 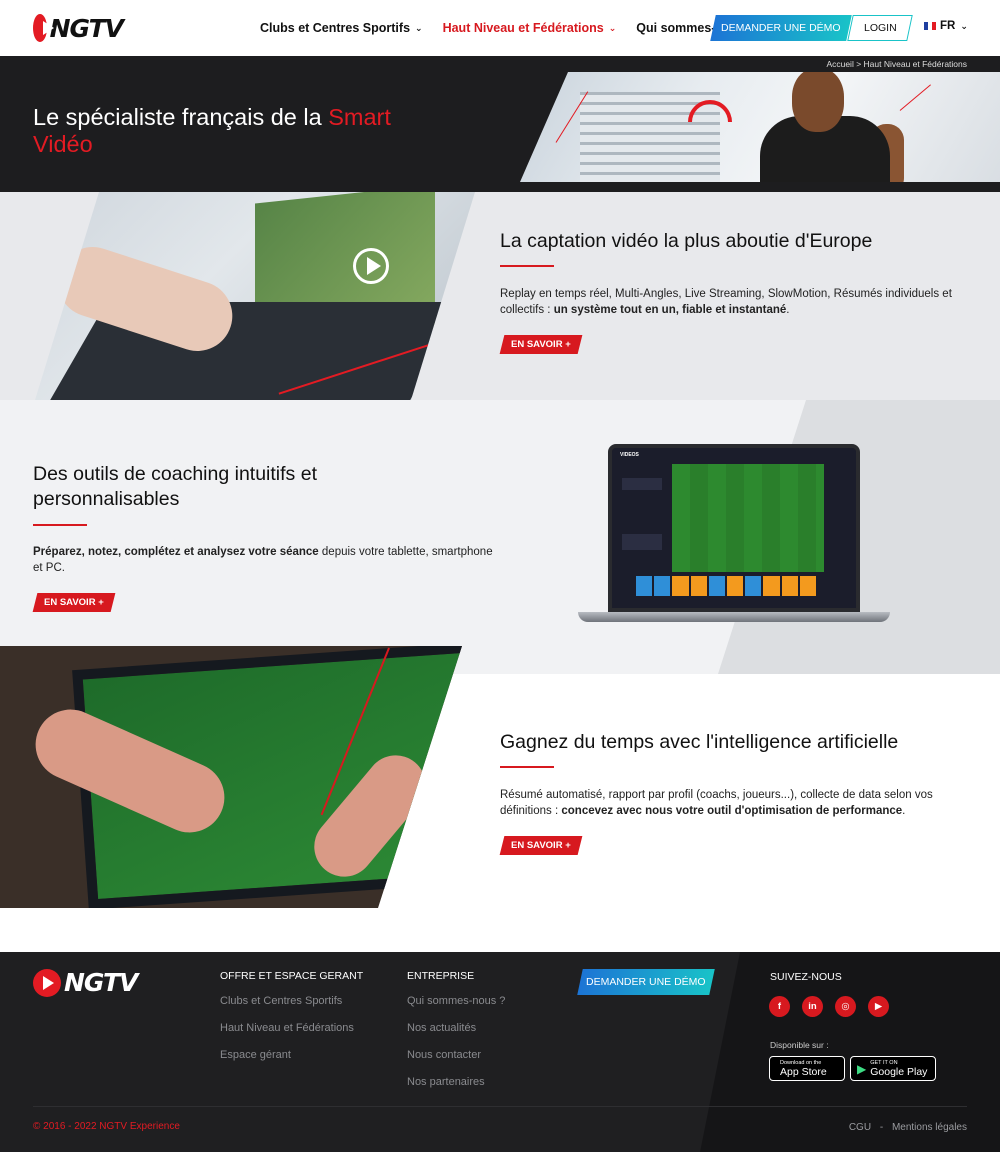 I want to click on nav-clubs: Clubs et Centres Sportifs ⌄, so click(x=341, y=28).